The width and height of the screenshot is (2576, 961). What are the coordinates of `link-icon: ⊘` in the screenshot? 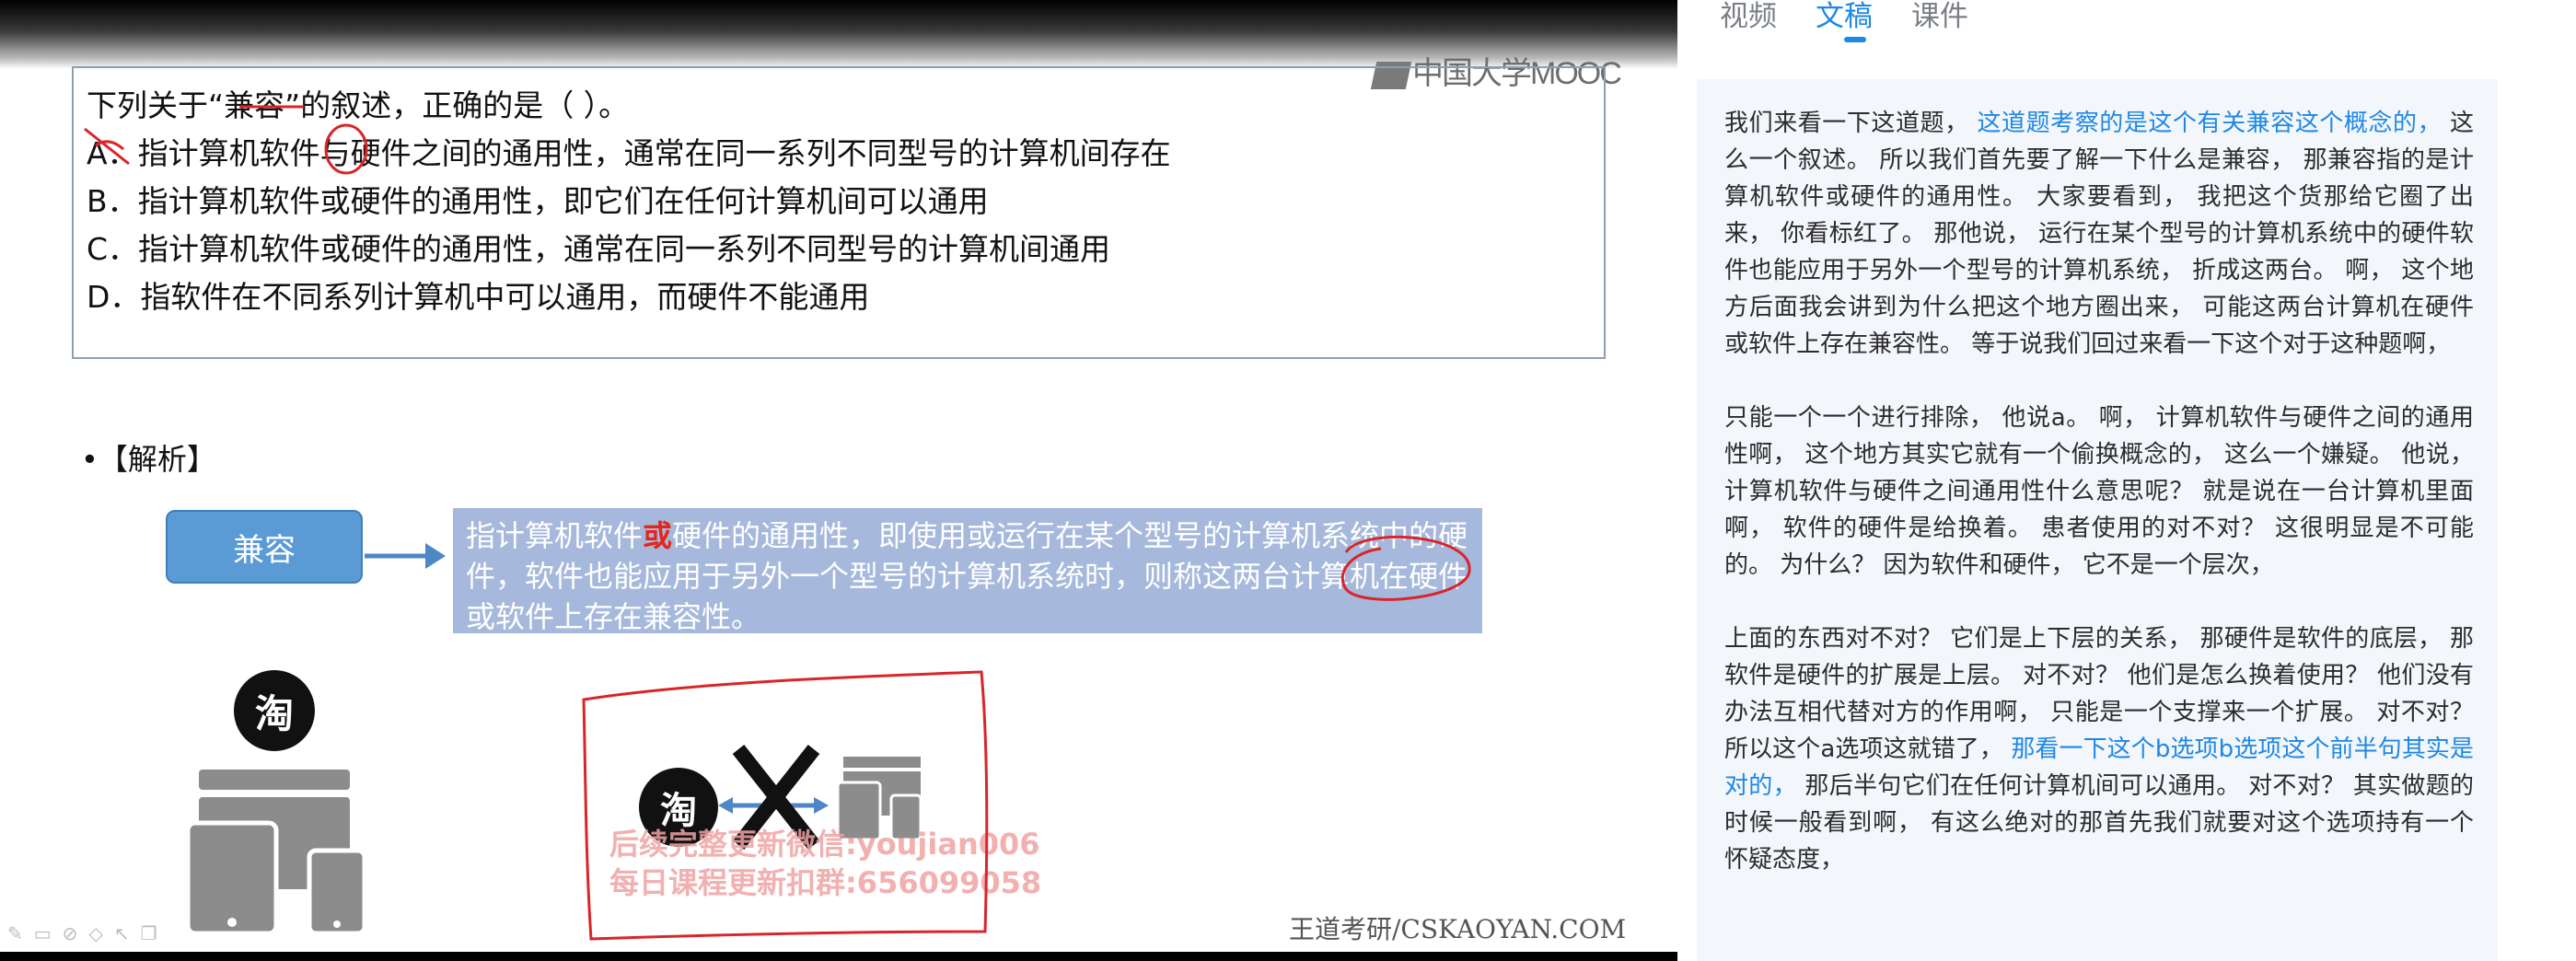 It's located at (70, 933).